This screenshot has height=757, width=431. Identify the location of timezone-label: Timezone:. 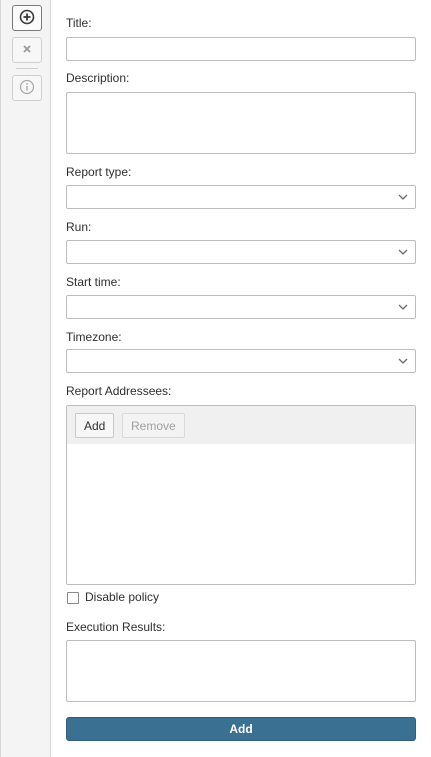
(94, 337).